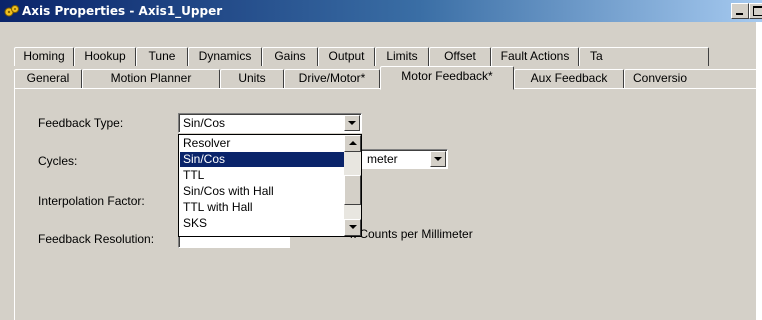 This screenshot has height=320, width=762. What do you see at coordinates (270, 123) in the screenshot?
I see `feedback-type-select: Sin/Cos` at bounding box center [270, 123].